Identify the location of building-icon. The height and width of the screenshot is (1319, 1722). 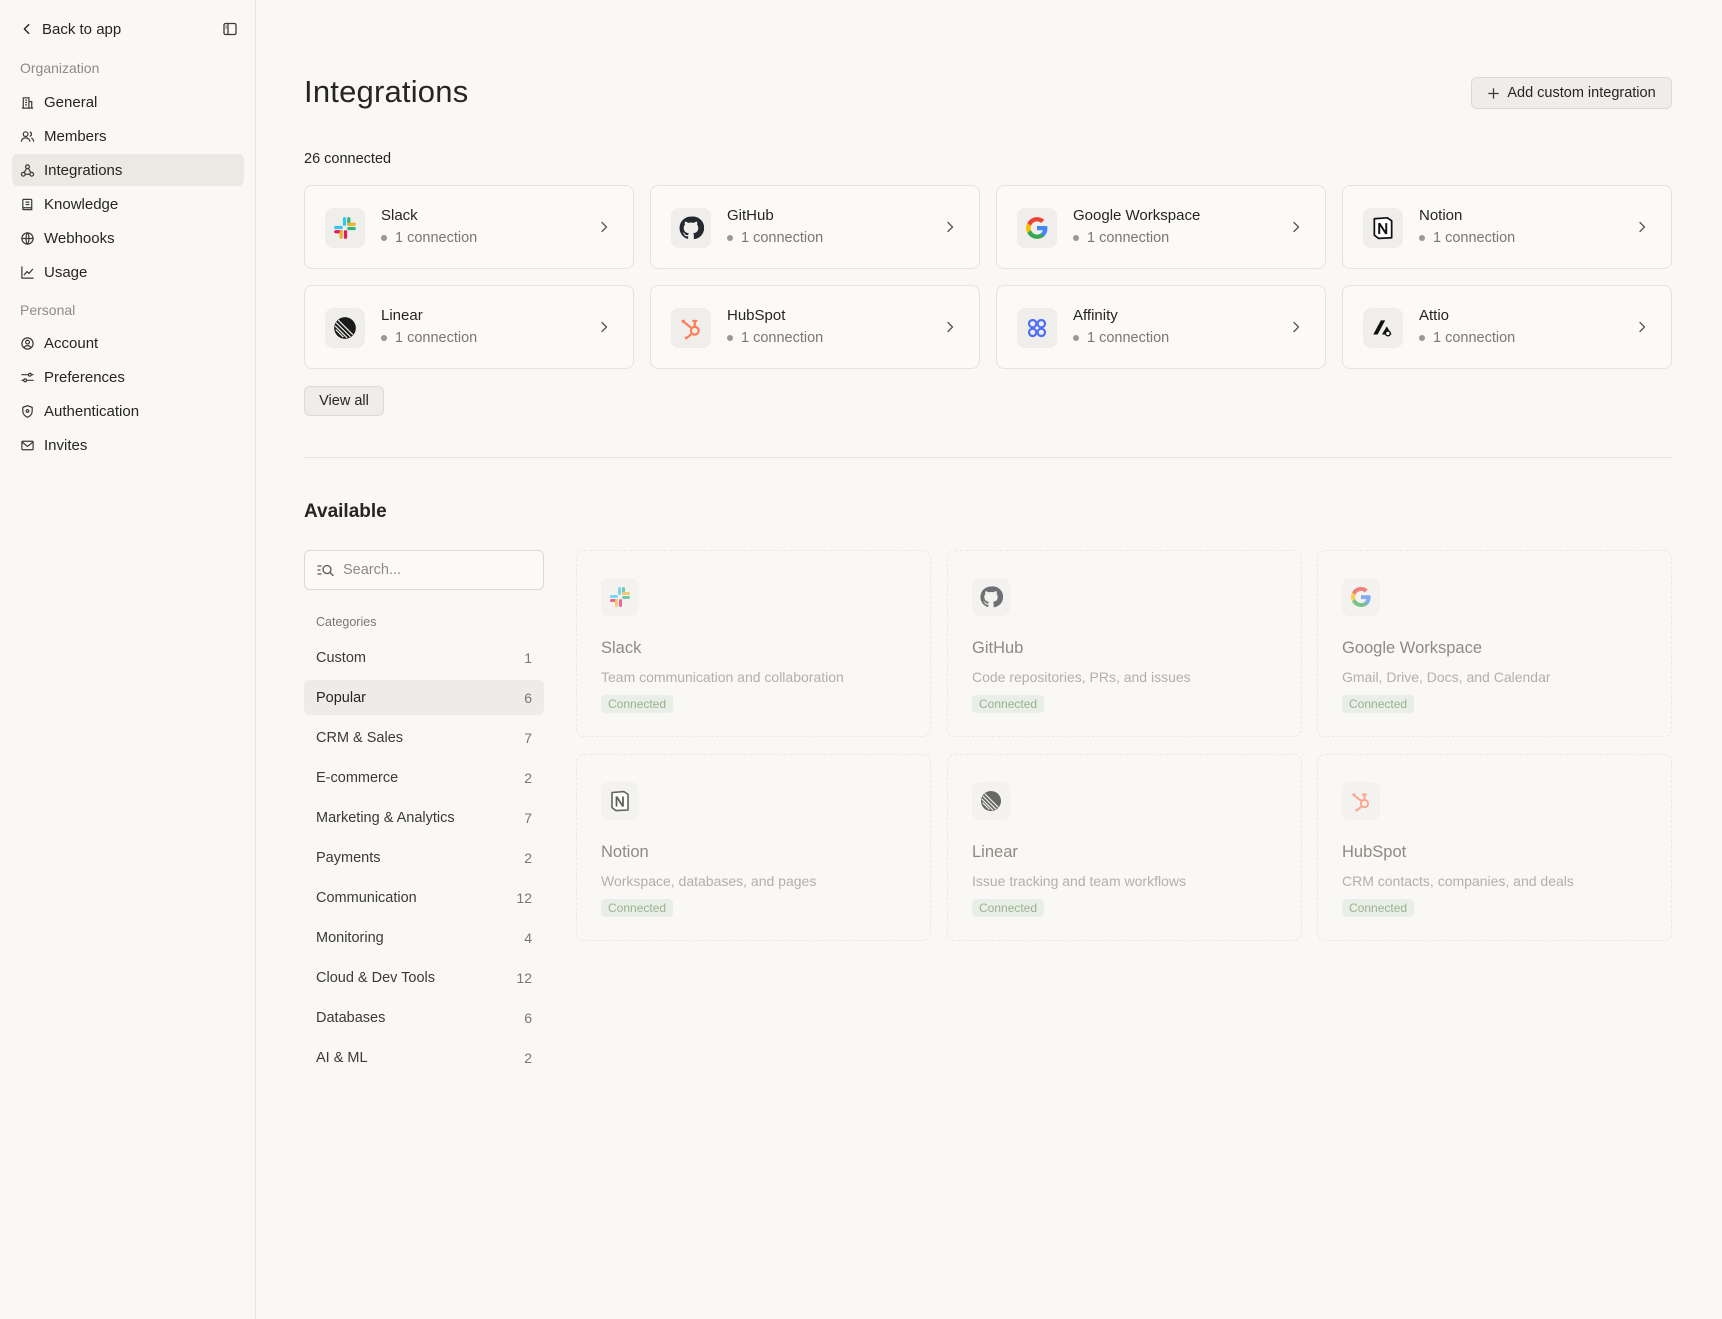
(27, 102).